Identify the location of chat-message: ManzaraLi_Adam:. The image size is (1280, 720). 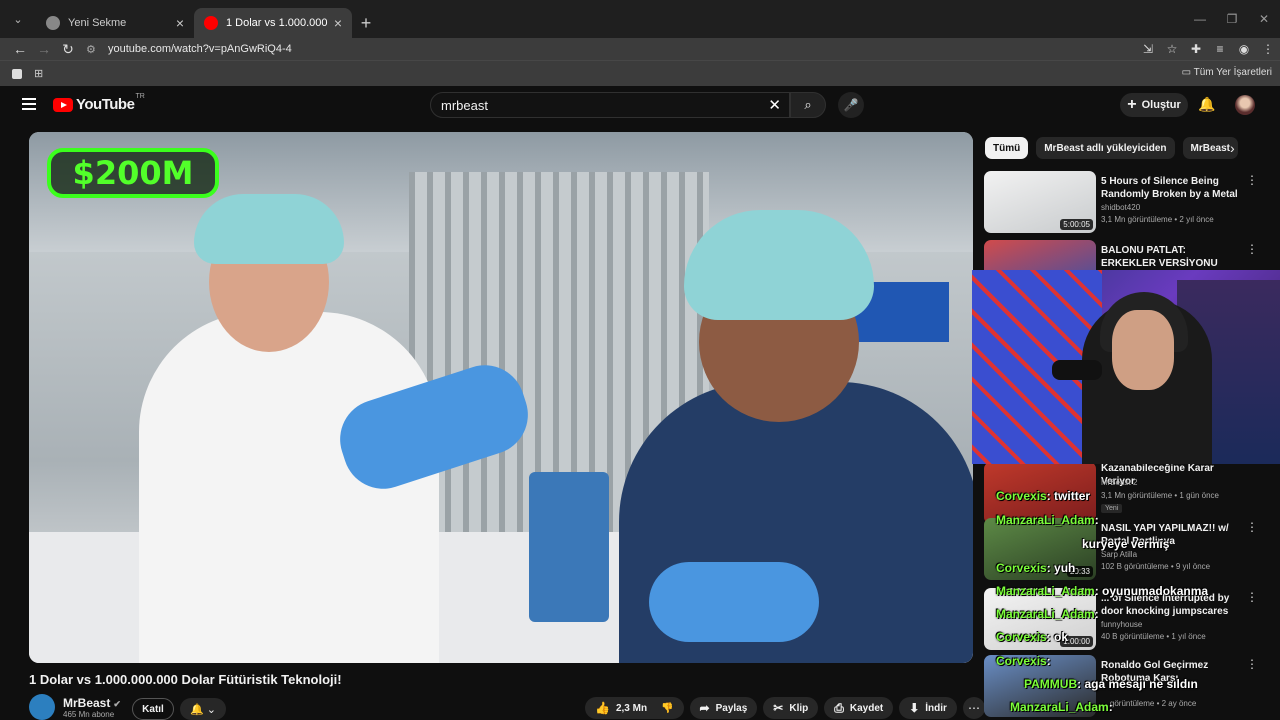
(1047, 614).